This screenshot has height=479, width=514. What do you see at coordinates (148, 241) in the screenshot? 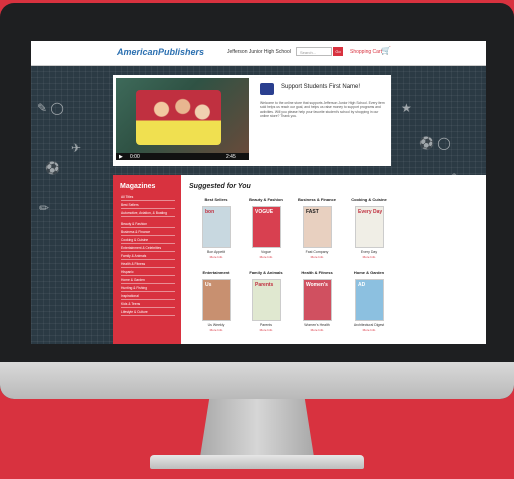
I see `sidebar-item: Cooking & Cuisine` at bounding box center [148, 241].